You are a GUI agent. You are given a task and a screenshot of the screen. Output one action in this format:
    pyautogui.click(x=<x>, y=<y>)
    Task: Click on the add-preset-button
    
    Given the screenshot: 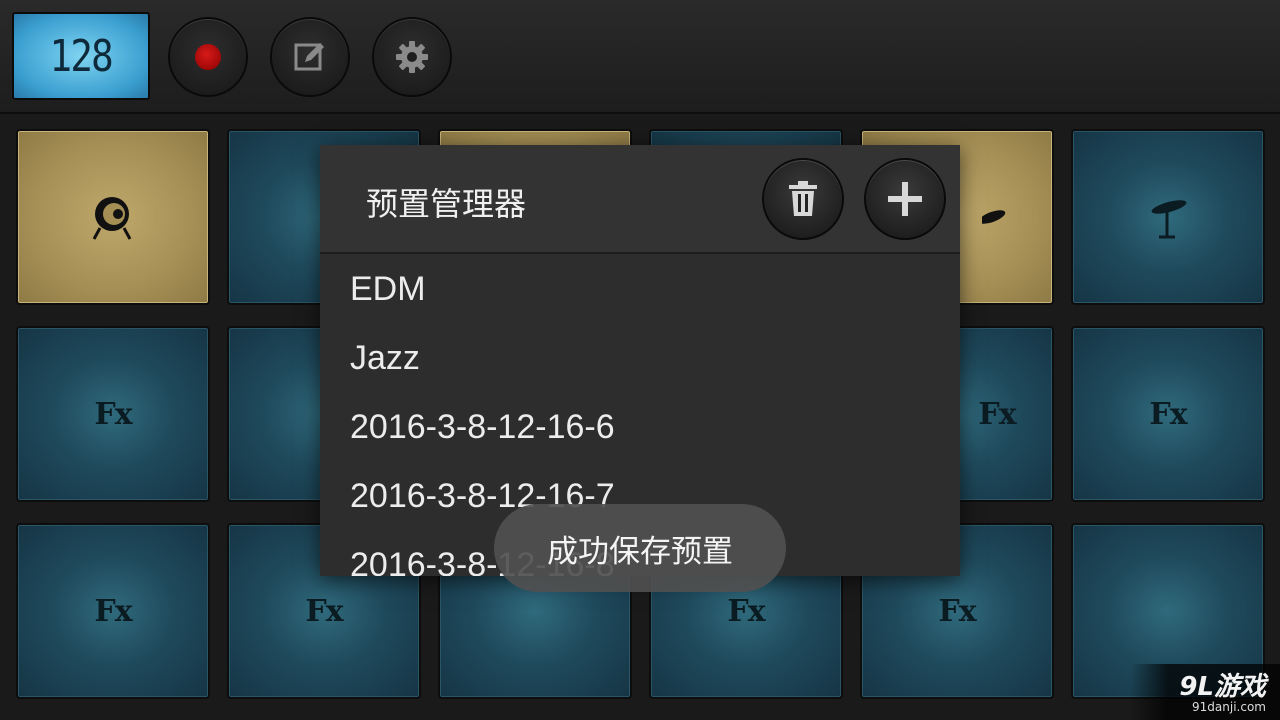 What is the action you would take?
    pyautogui.click(x=905, y=199)
    